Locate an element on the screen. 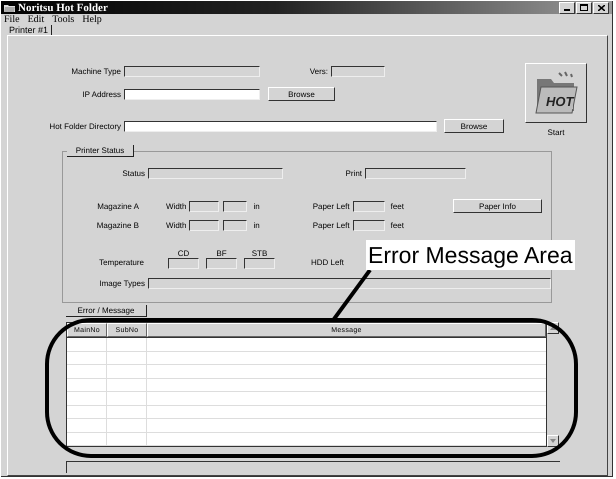 The height and width of the screenshot is (479, 616). minimize-button is located at coordinates (567, 8).